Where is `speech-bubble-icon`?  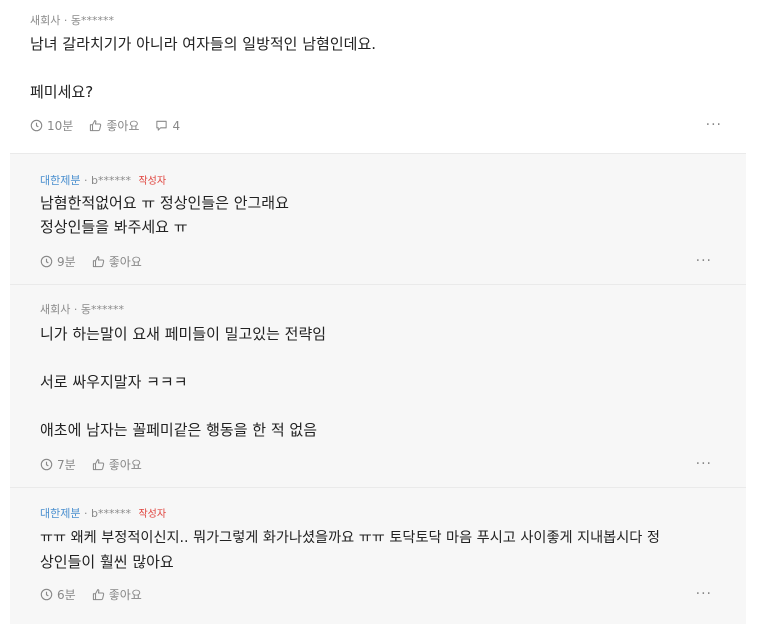 speech-bubble-icon is located at coordinates (162, 125).